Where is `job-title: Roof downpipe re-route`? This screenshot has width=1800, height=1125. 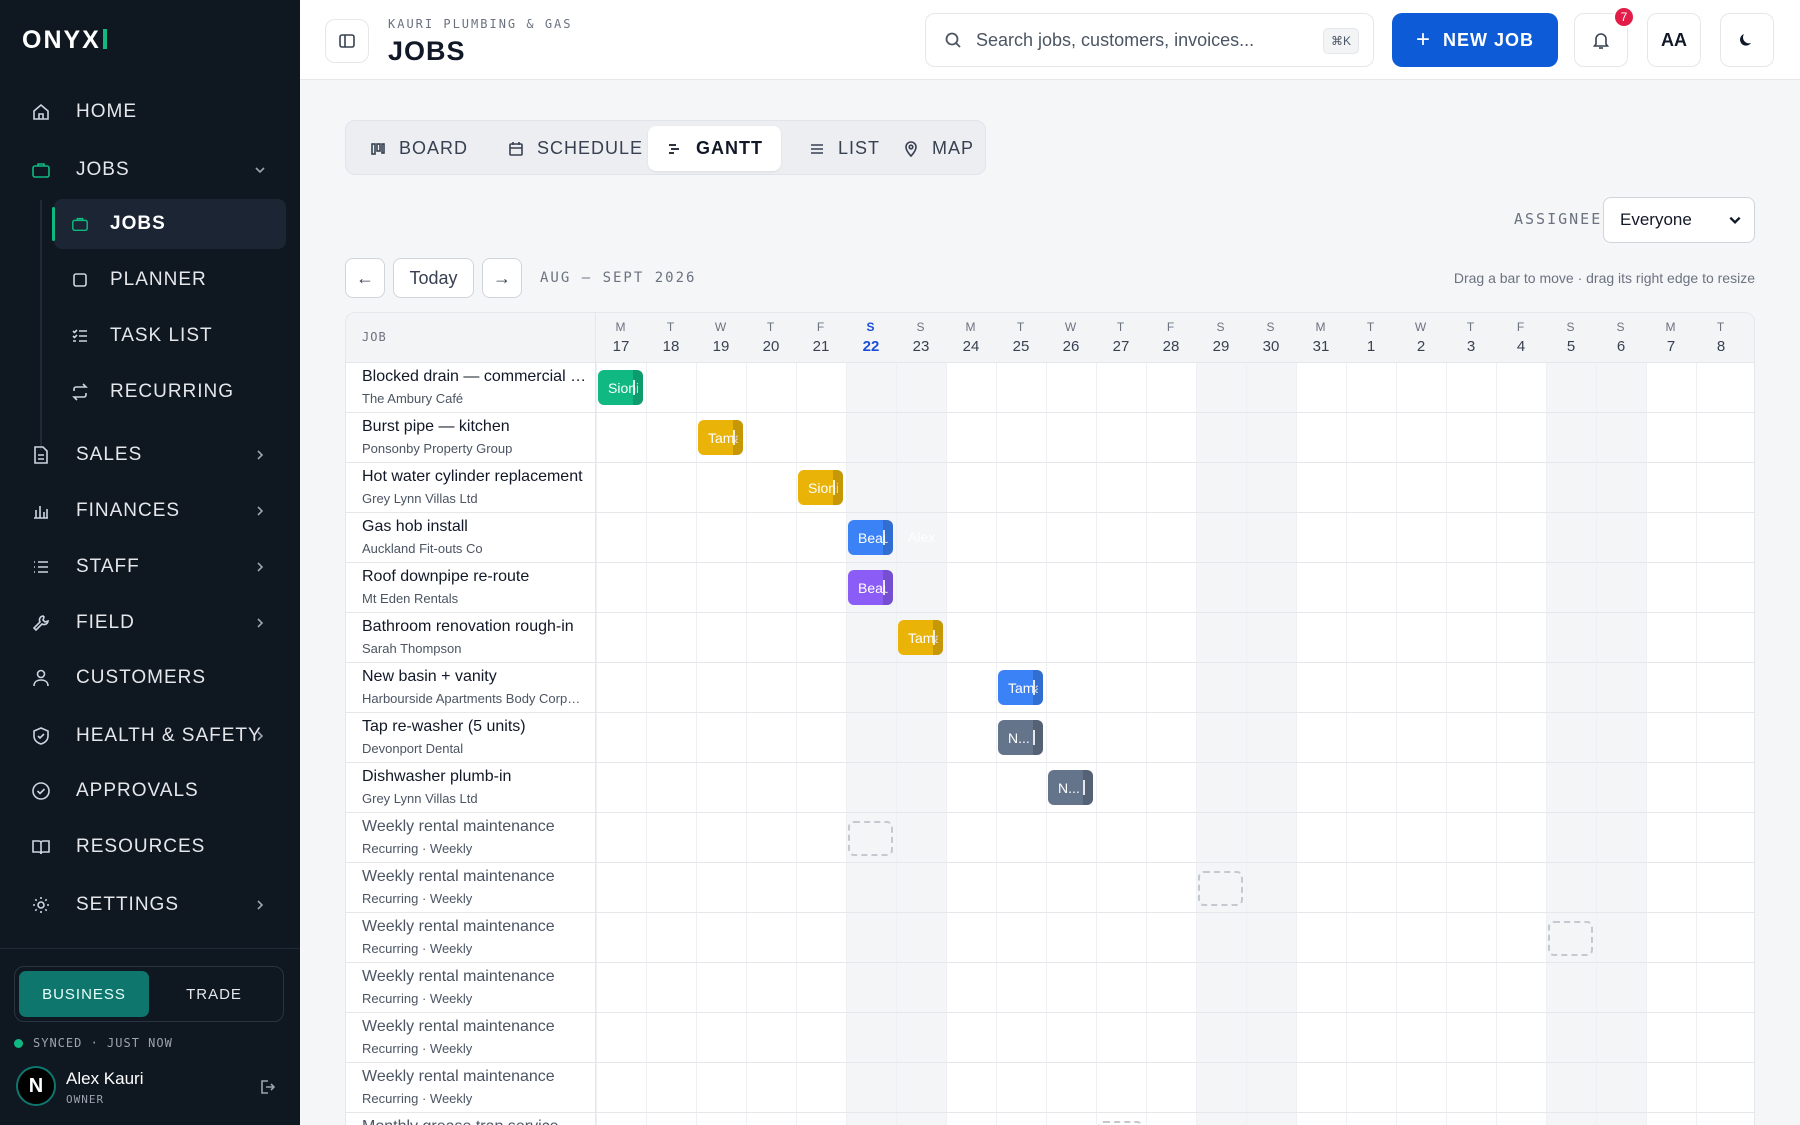 job-title: Roof downpipe re-route is located at coordinates (474, 577).